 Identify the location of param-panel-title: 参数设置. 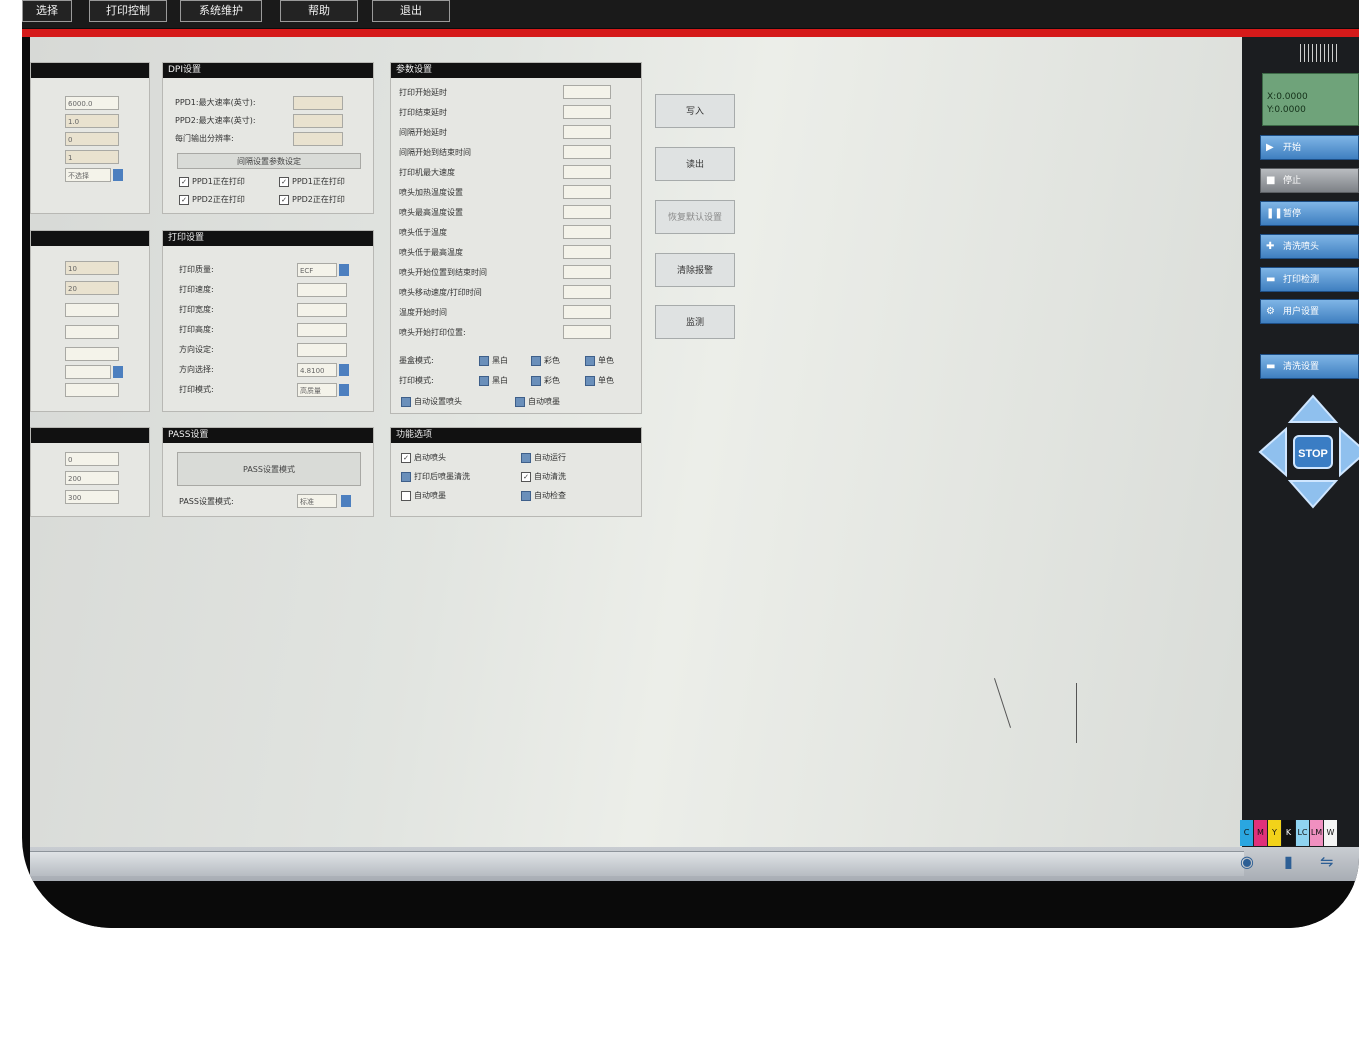
(516, 70).